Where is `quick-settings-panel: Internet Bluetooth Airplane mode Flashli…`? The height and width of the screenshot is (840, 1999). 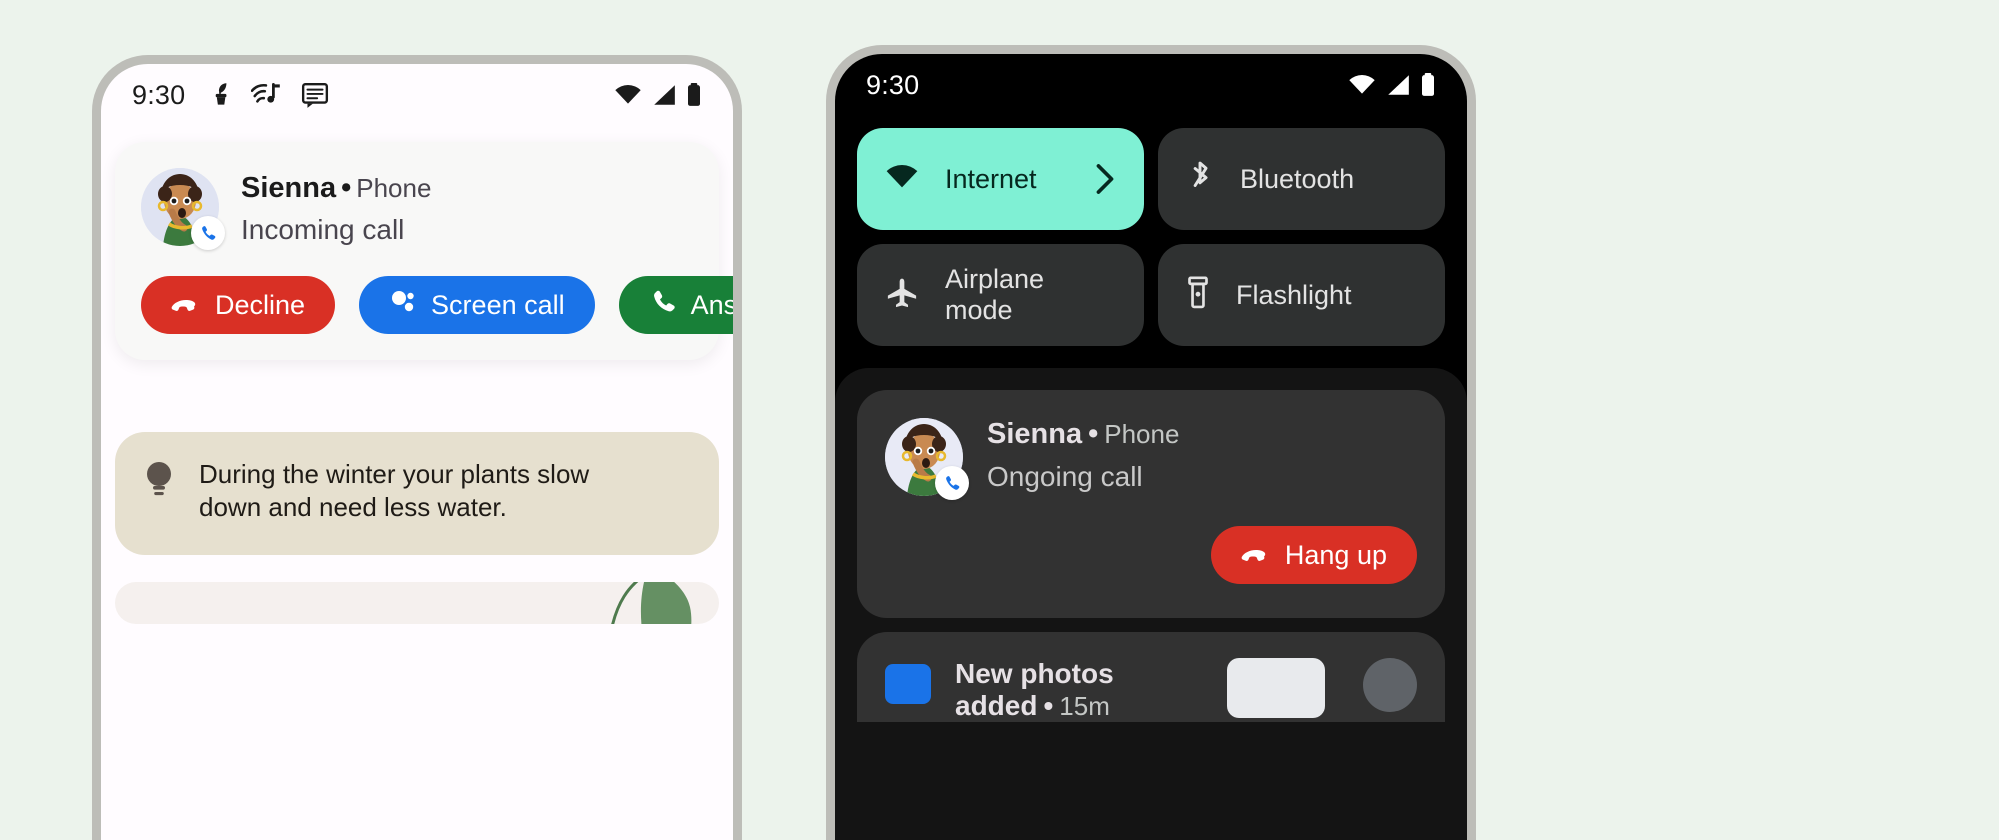 quick-settings-panel: Internet Bluetooth Airplane mode Flashli… is located at coordinates (1151, 231).